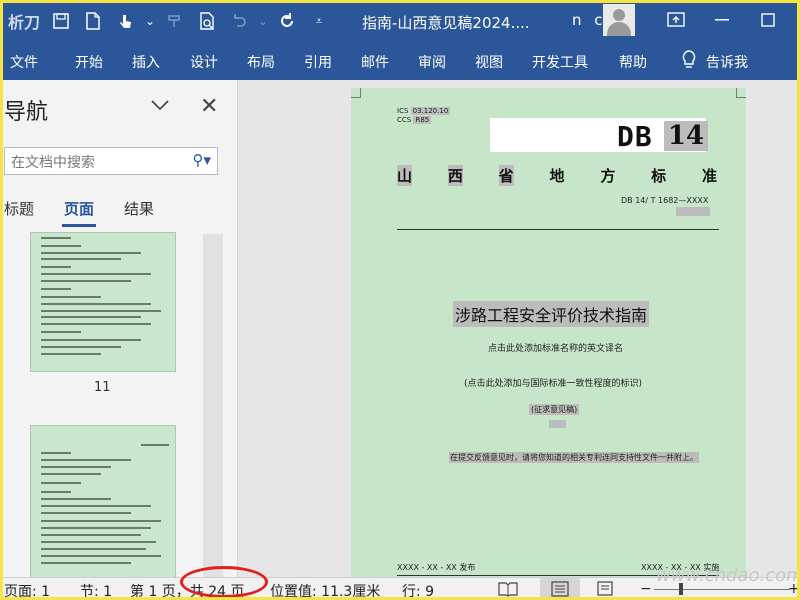 The height and width of the screenshot is (600, 800). What do you see at coordinates (89, 62) in the screenshot?
I see `tab-home: 开始` at bounding box center [89, 62].